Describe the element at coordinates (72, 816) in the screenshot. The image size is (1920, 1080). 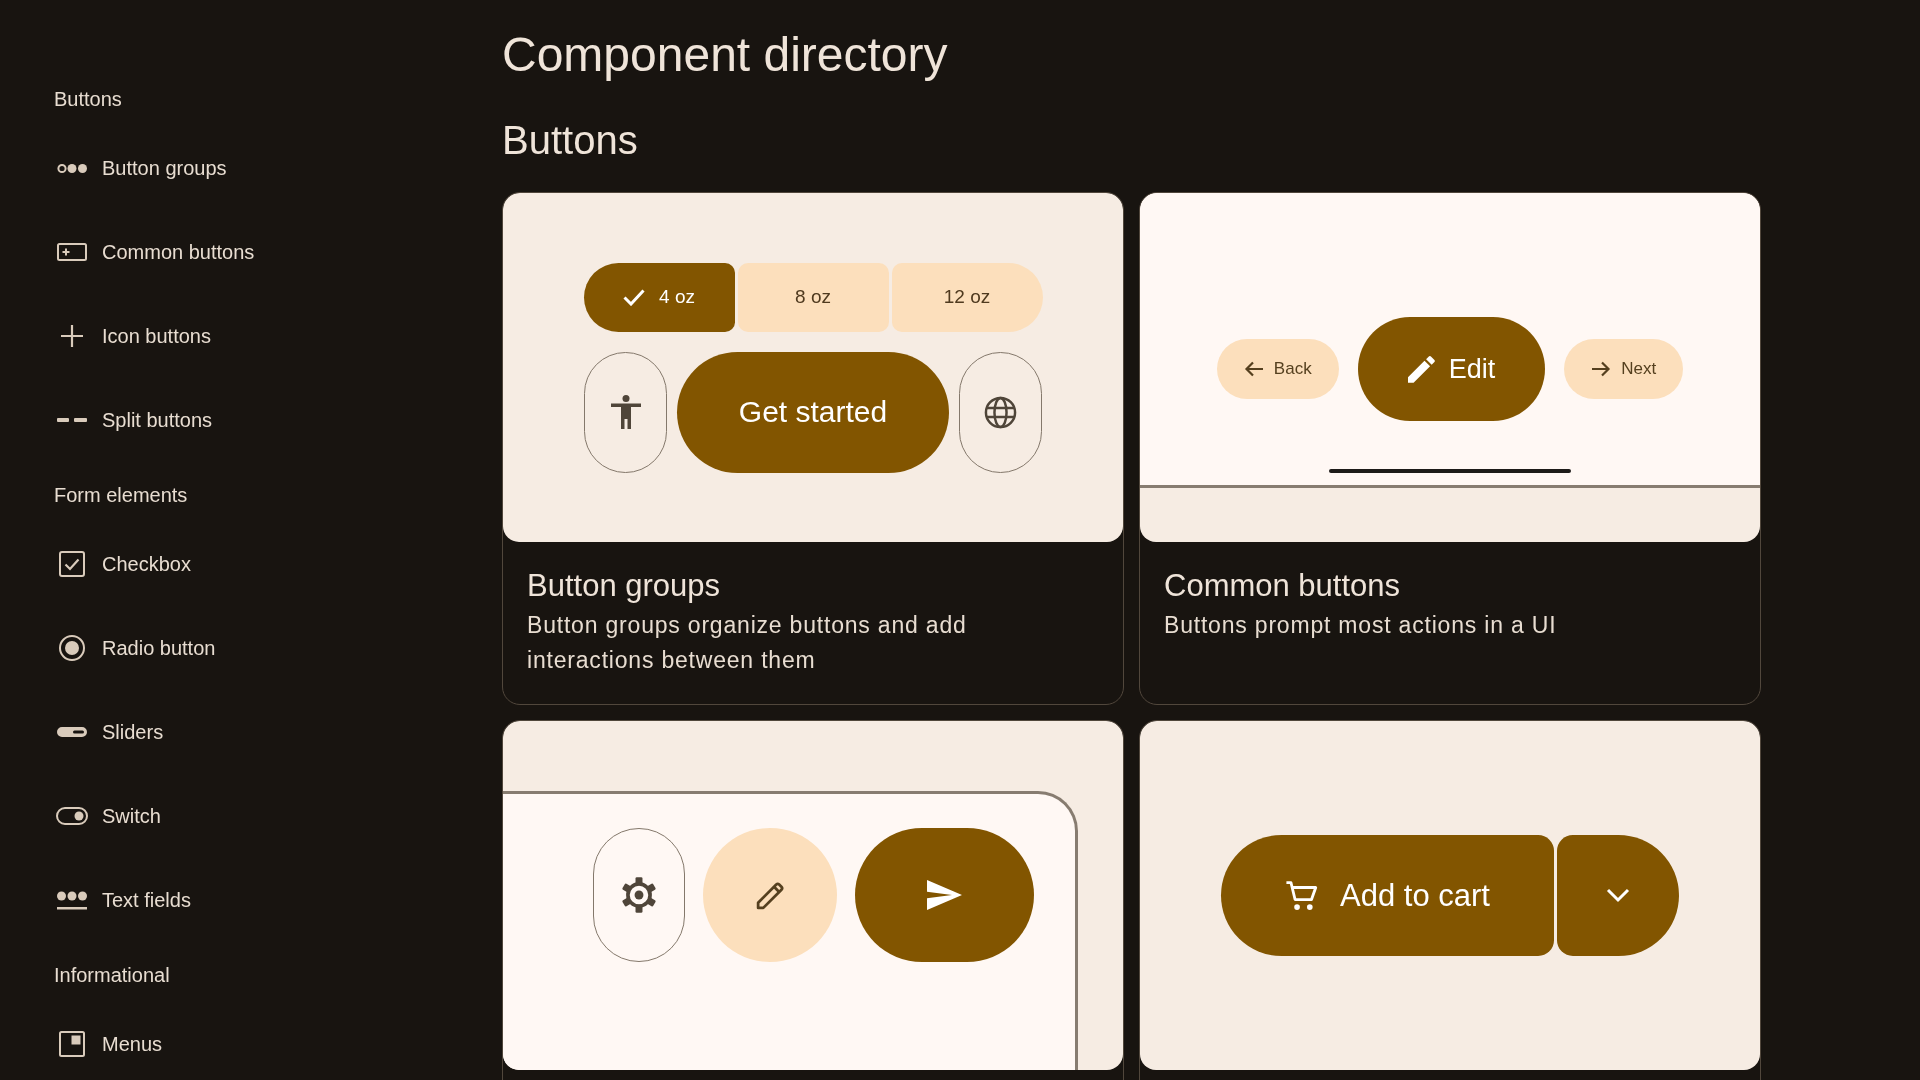
I see `toggle-icon` at that location.